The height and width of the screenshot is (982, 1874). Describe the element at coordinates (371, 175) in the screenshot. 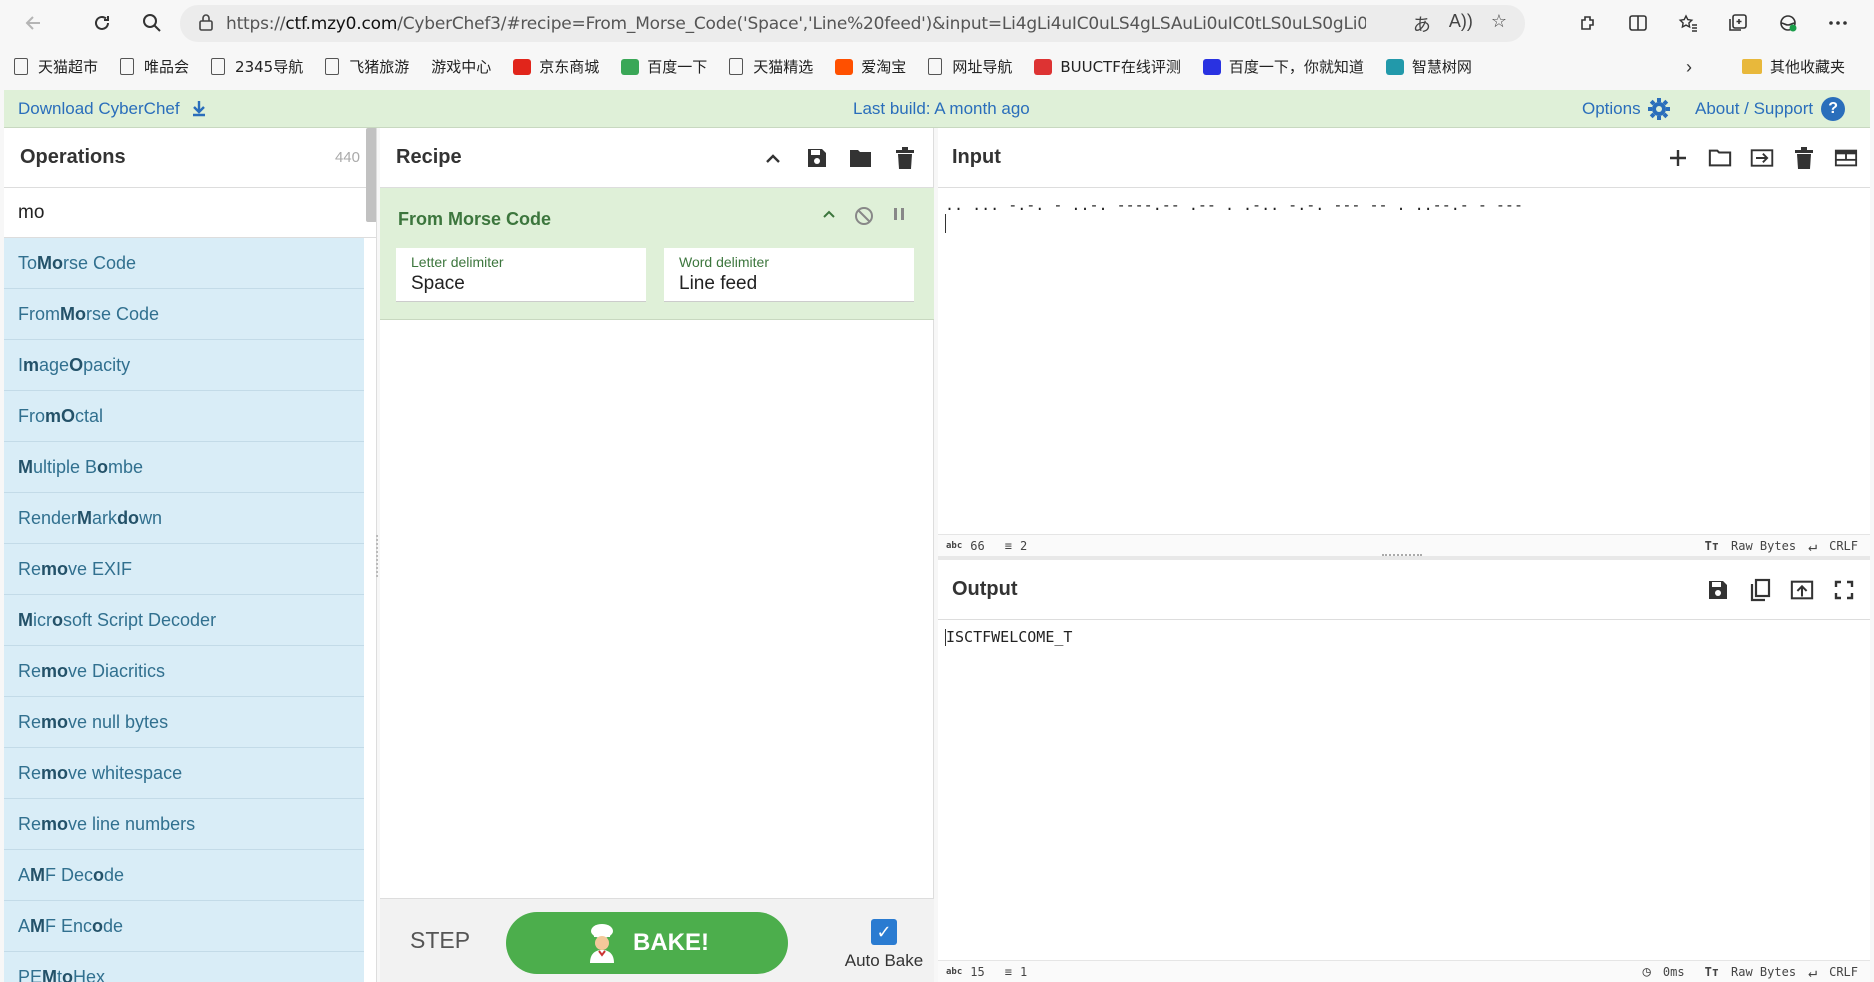

I see `operations-scrollbar` at that location.